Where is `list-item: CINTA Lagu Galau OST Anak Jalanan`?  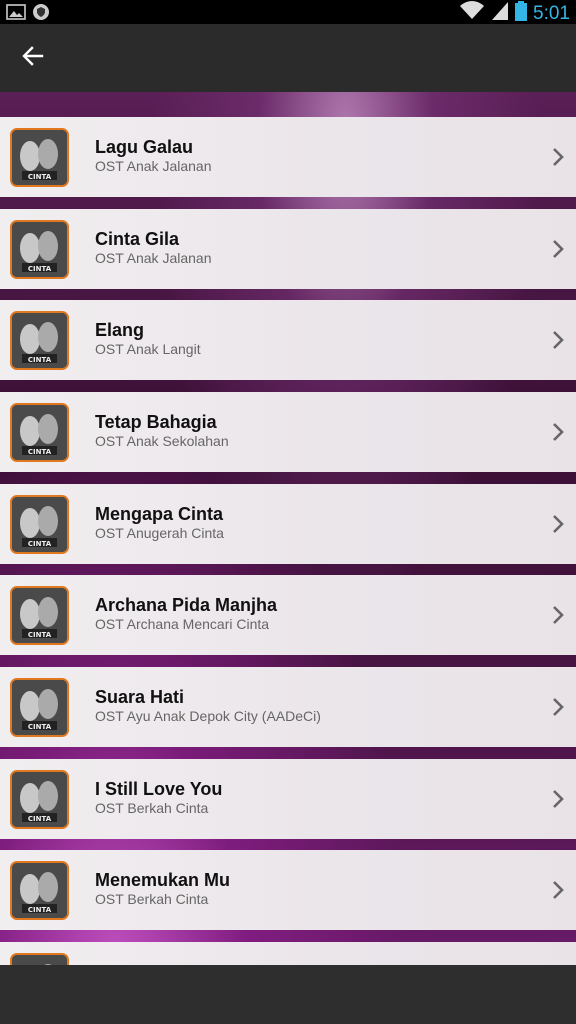 list-item: CINTA Lagu Galau OST Anak Jalanan is located at coordinates (288, 157).